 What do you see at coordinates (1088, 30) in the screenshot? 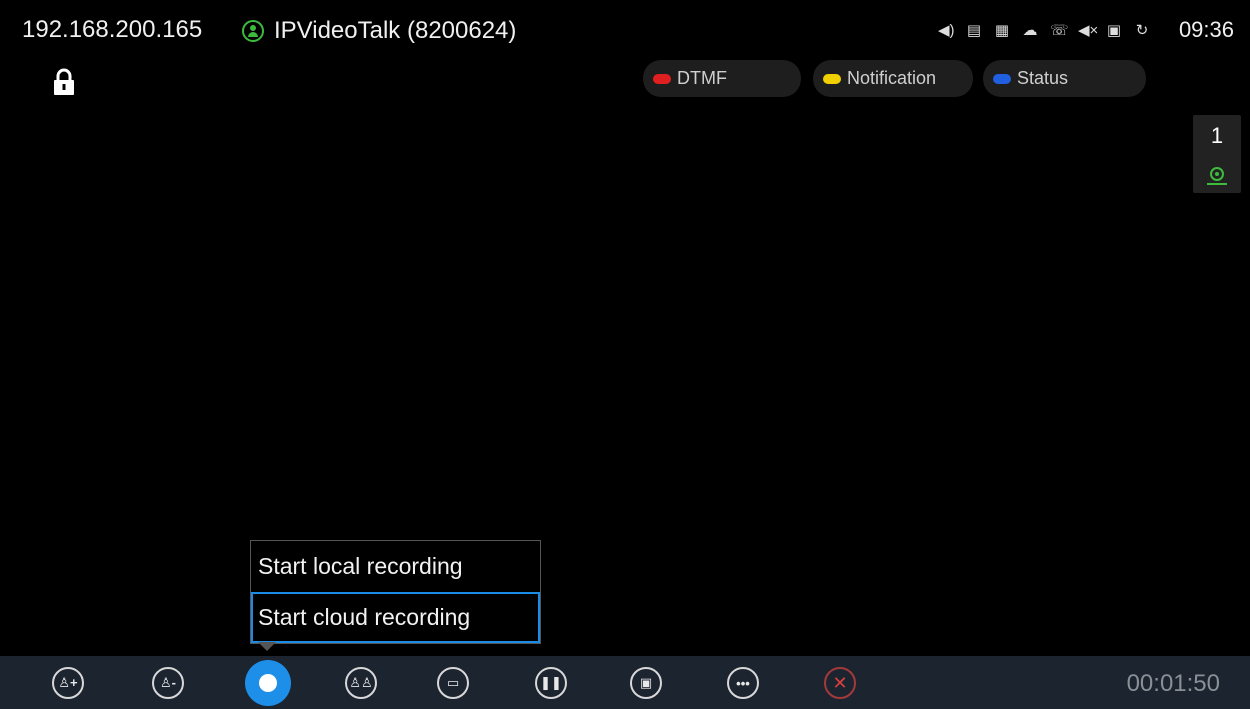
I see `mute-icon: ◀×` at bounding box center [1088, 30].